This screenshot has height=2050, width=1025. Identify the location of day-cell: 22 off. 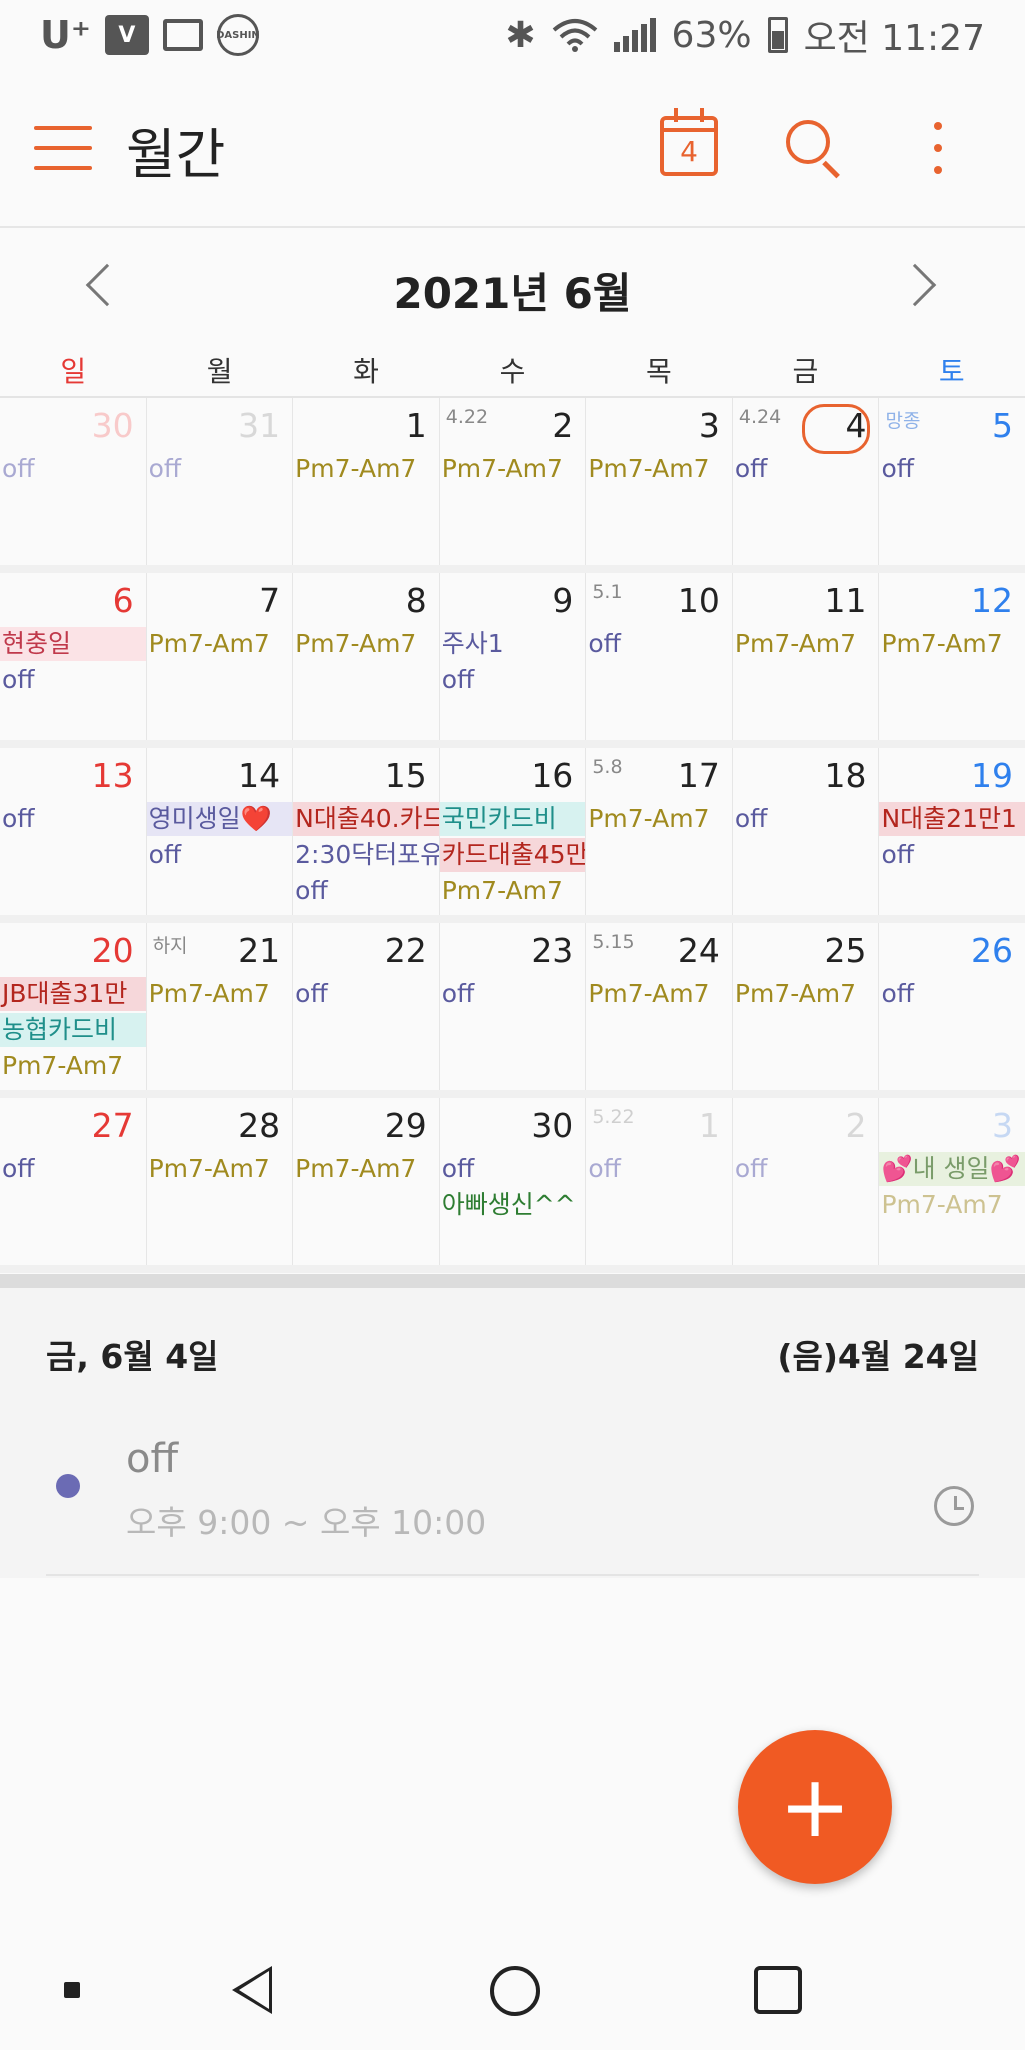
(366, 1006).